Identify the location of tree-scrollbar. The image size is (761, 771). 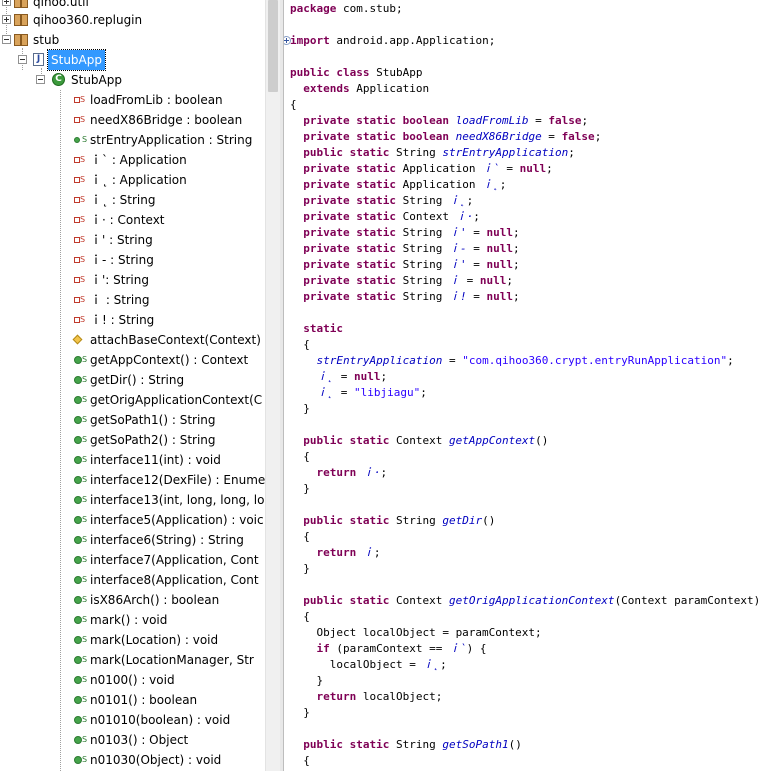
(273, 385).